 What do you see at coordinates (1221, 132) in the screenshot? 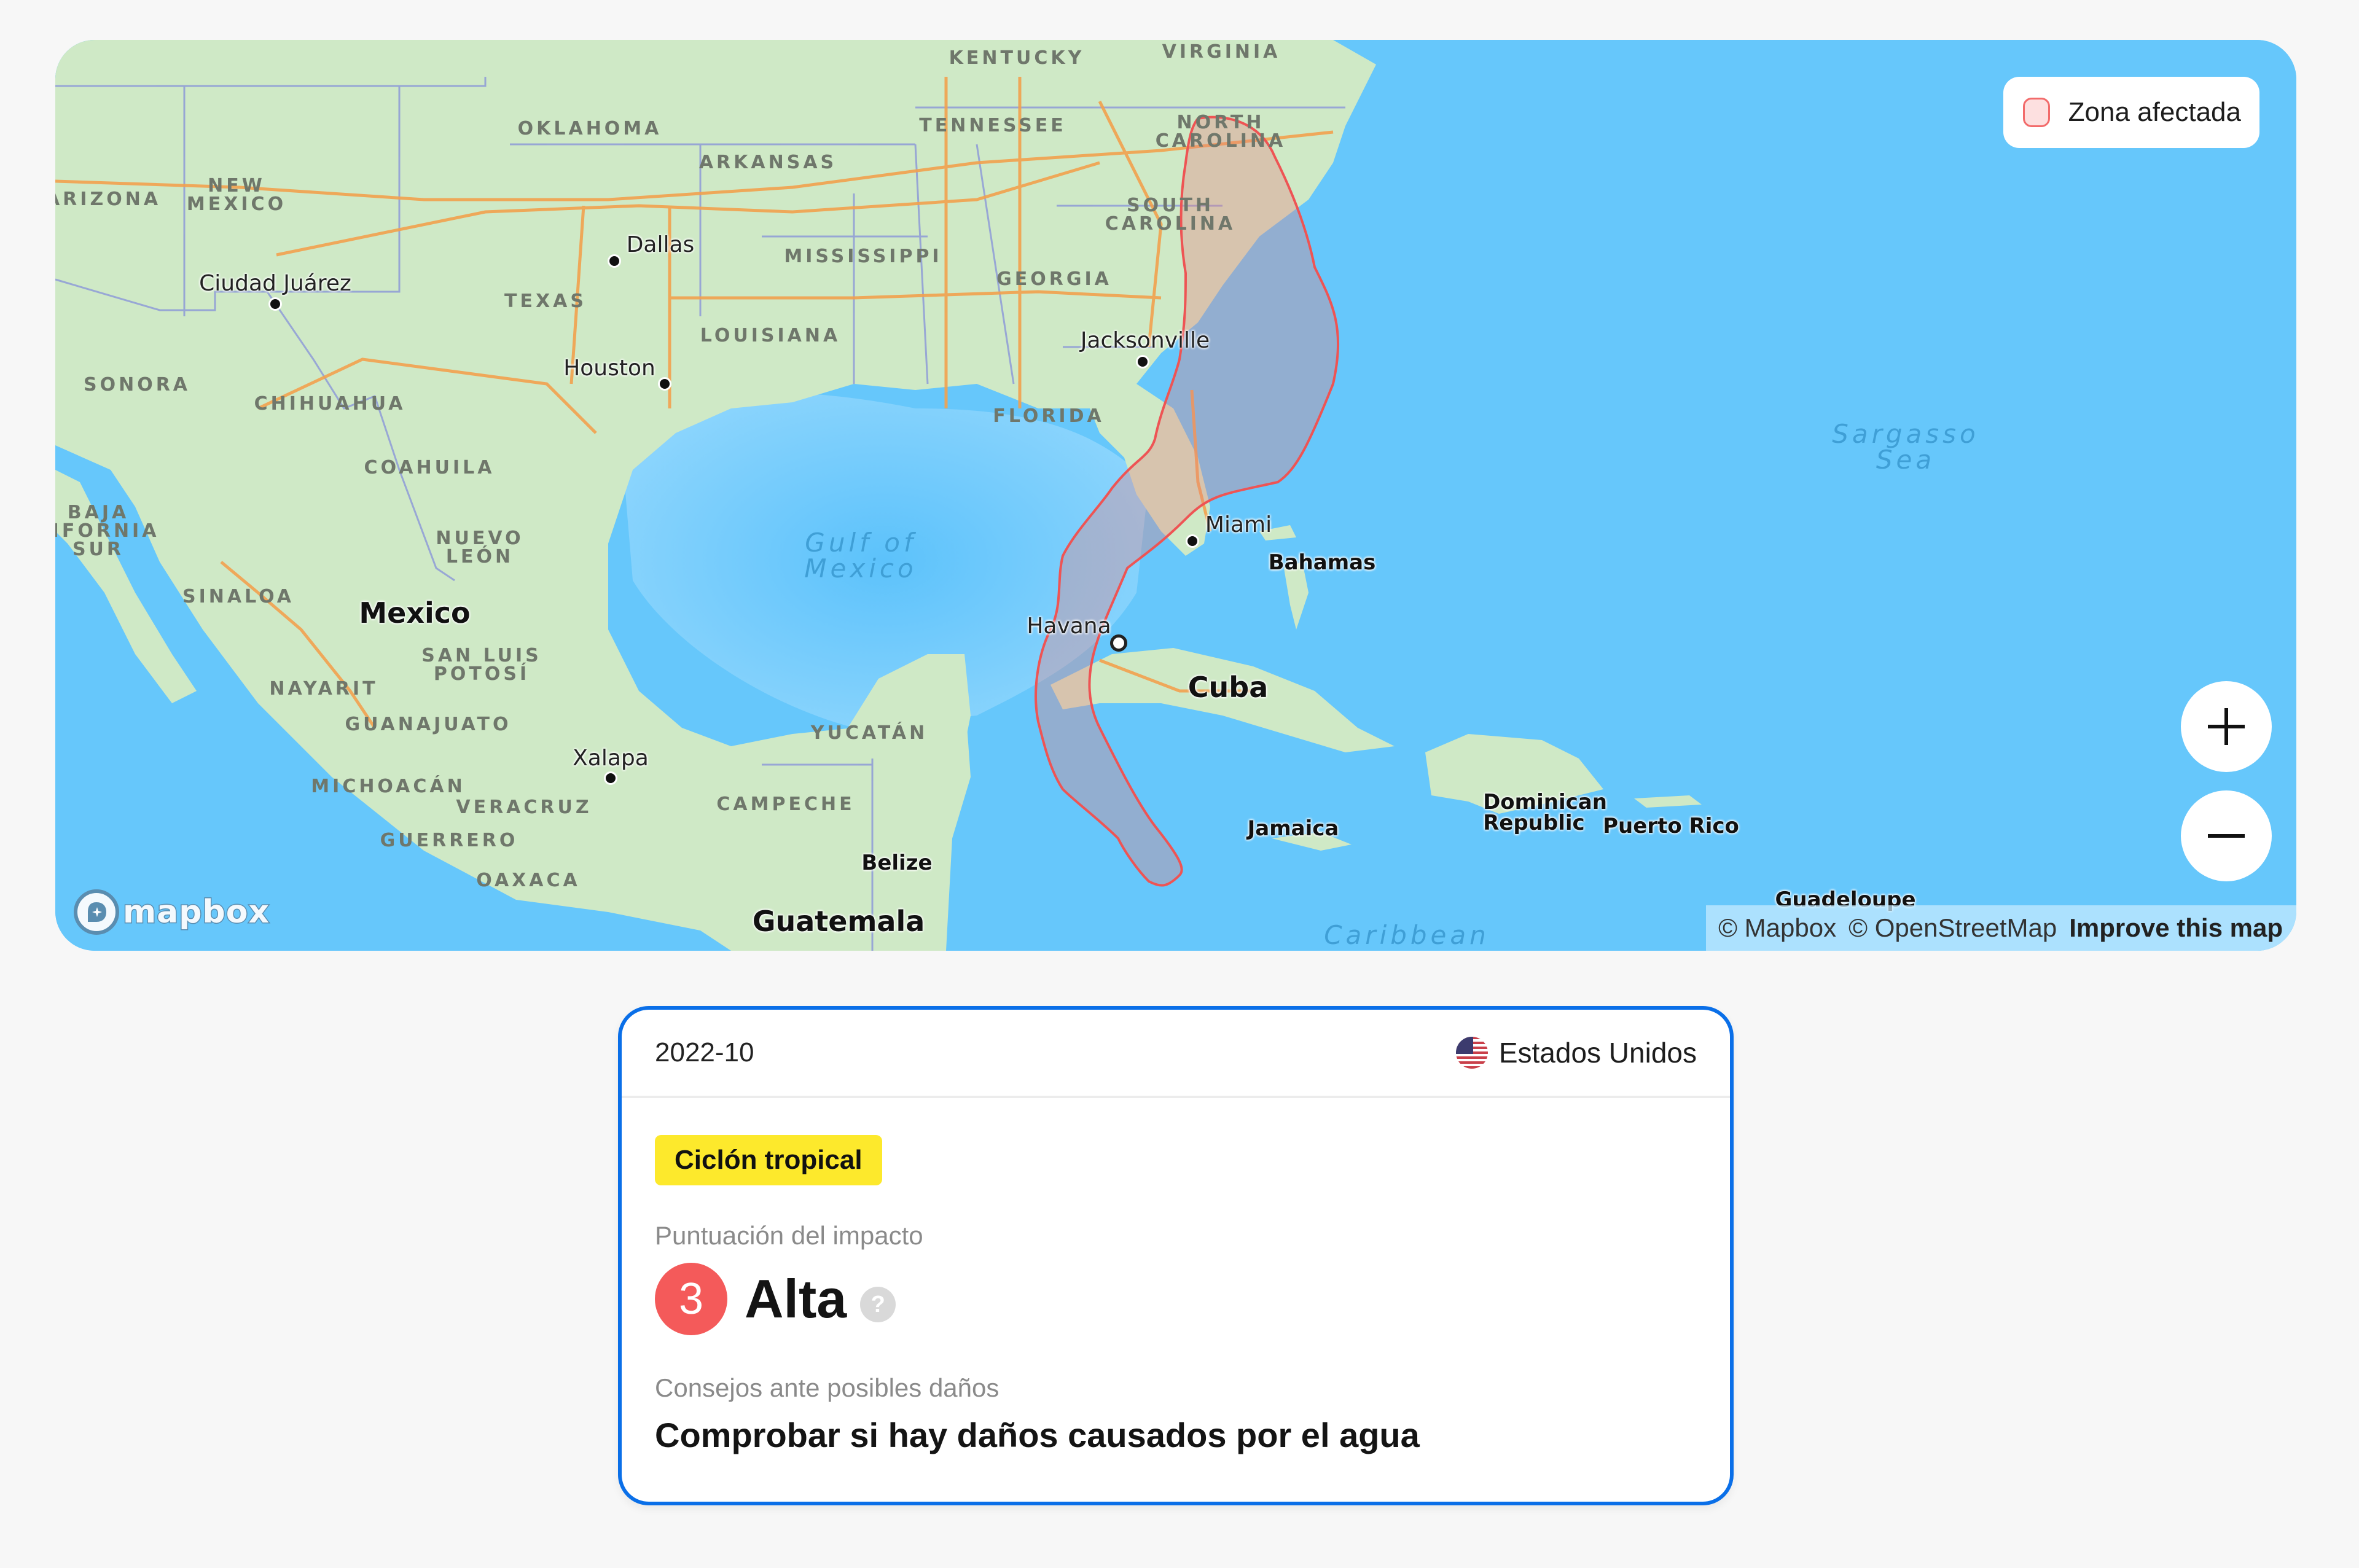
I see `map-label-state: NORTH CAROLINA` at bounding box center [1221, 132].